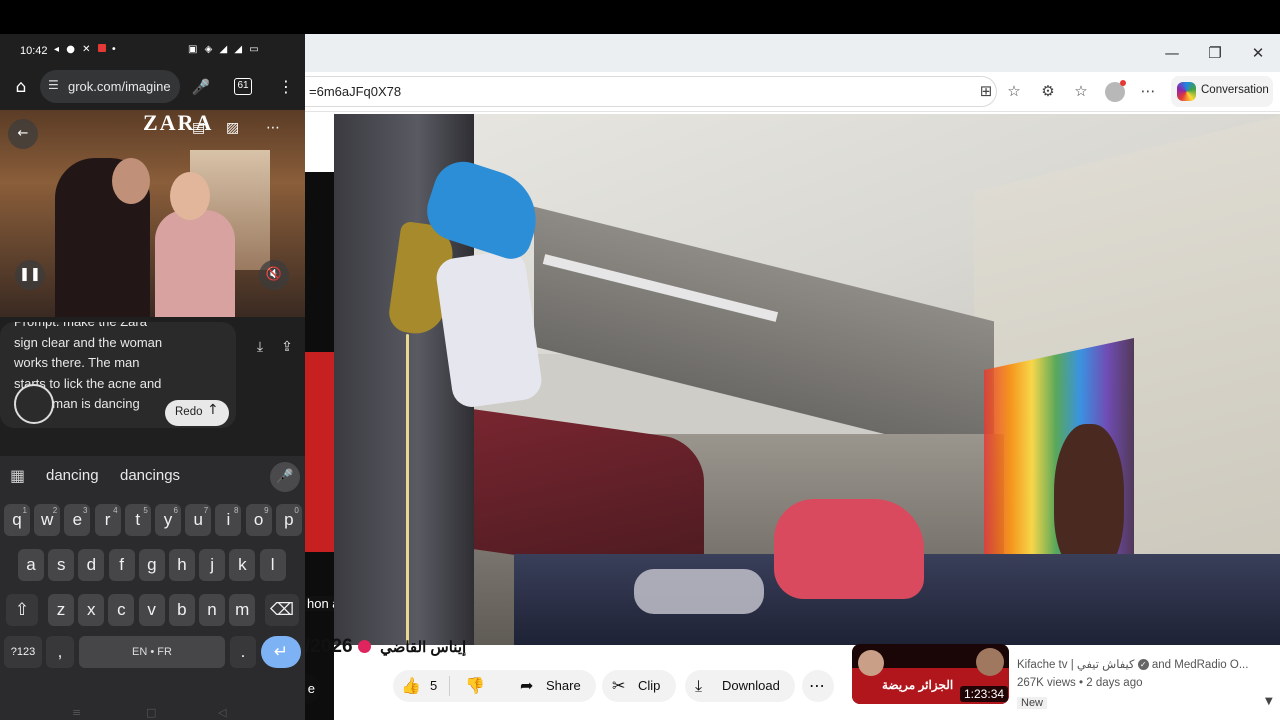 The image size is (1280, 720). Describe the element at coordinates (17, 520) in the screenshot. I see `key-q: q1` at that location.